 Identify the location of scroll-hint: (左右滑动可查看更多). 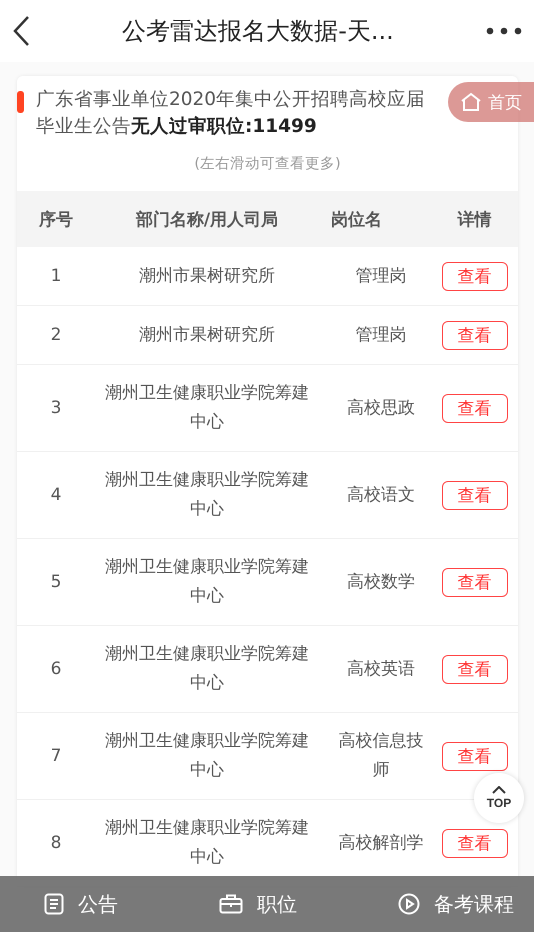
(267, 164).